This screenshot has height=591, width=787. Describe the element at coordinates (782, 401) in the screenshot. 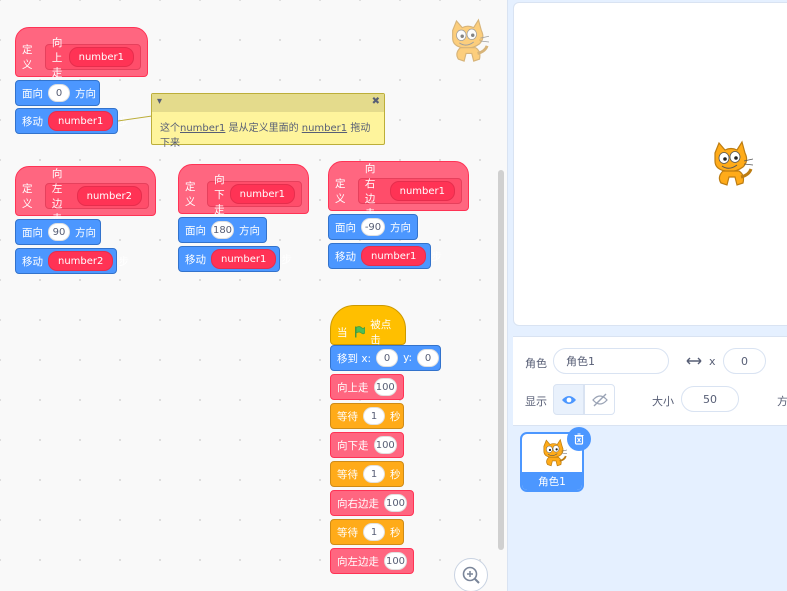

I see `direction-label: 方` at that location.